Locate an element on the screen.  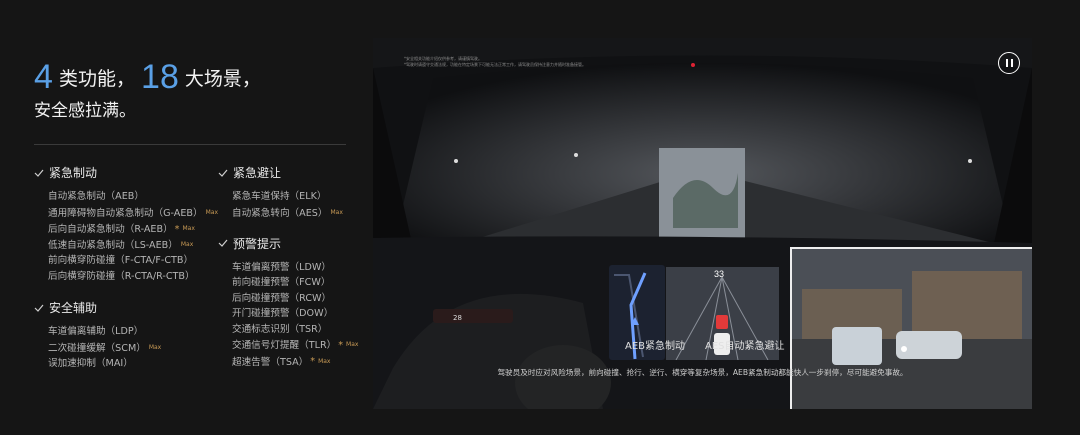
feature-item-label: 二次碰撞缓解（SCM） is located at coordinates (97, 348).